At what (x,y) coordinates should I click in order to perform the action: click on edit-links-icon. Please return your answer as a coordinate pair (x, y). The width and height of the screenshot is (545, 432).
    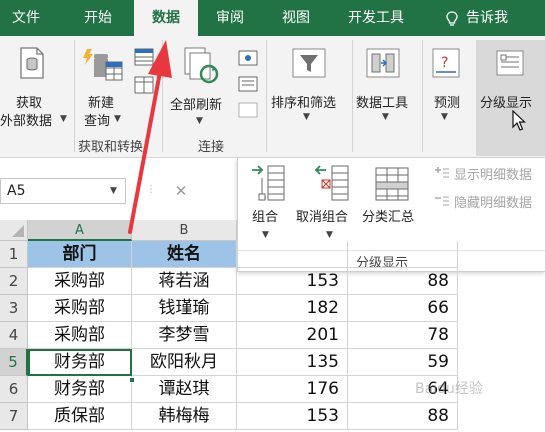
    Looking at the image, I should click on (248, 110).